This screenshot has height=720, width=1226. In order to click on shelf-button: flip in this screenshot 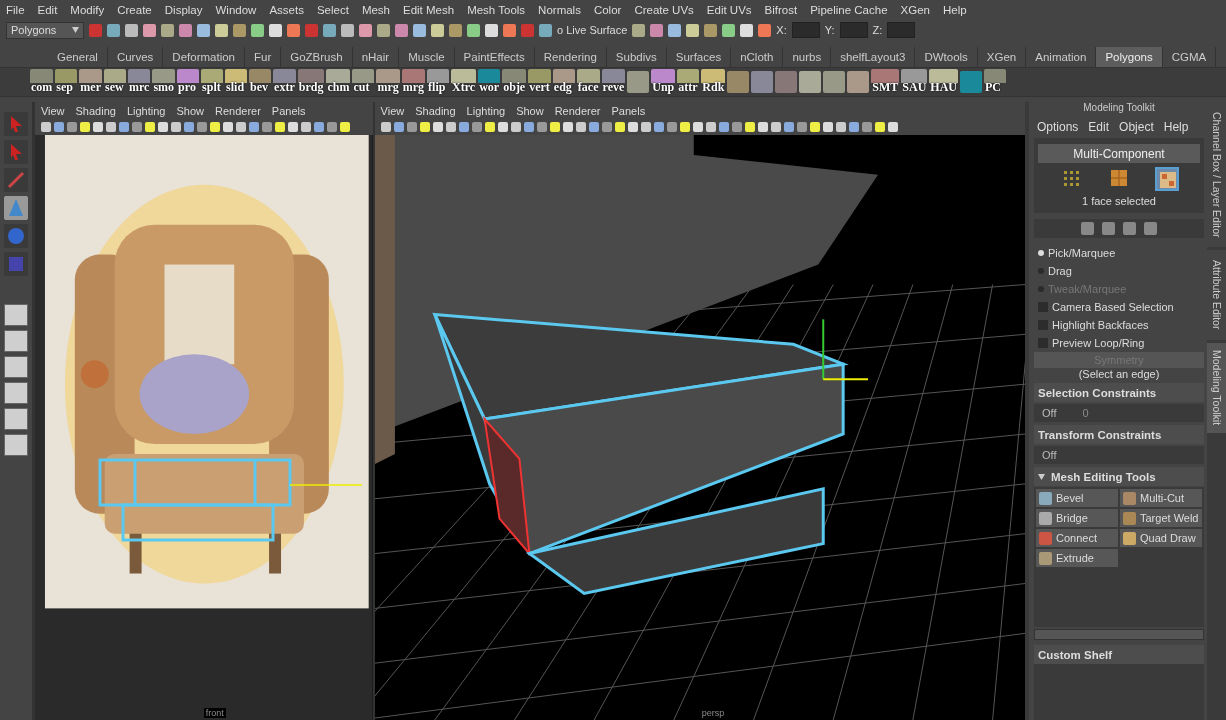, I will do `click(438, 82)`.